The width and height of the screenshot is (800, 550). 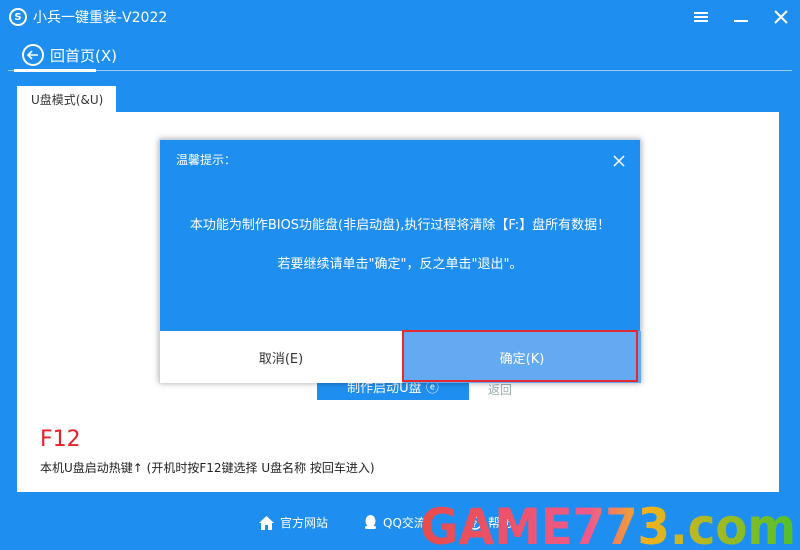 I want to click on back-button, so click(x=33, y=55).